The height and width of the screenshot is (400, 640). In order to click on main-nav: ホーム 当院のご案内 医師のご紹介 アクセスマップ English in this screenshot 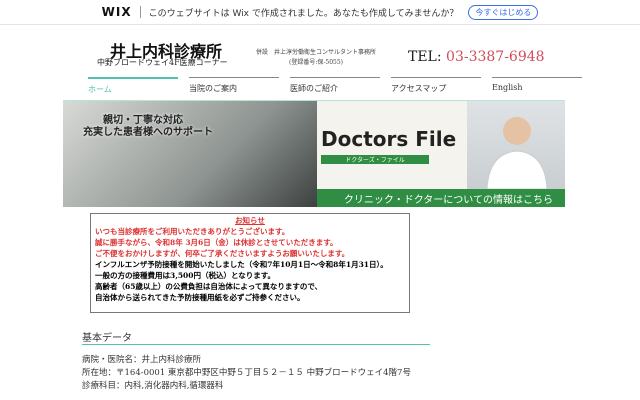, I will do `click(335, 86)`.